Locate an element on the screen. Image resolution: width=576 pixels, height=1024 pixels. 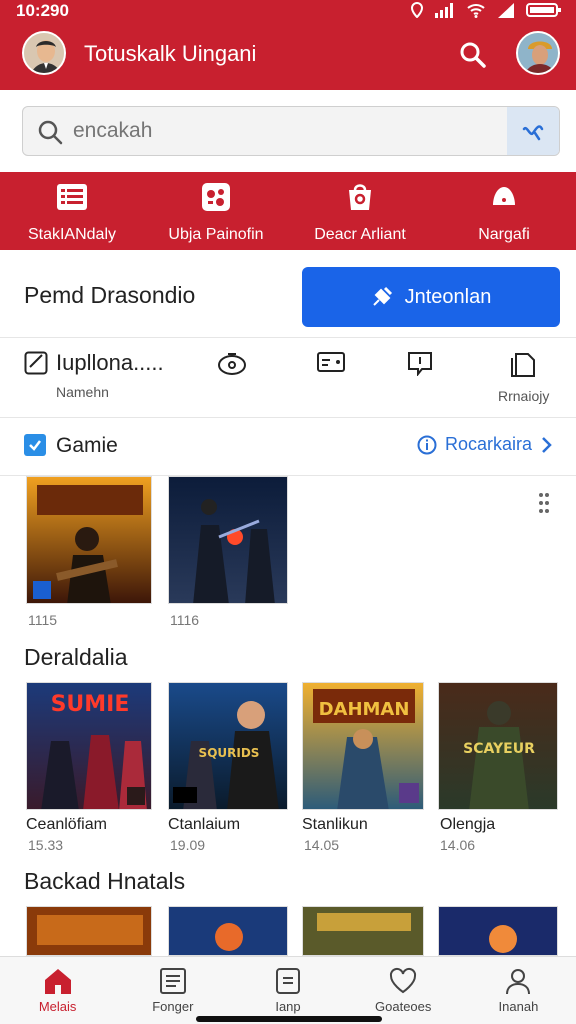
tool-item-comment is located at coordinates (420, 363).